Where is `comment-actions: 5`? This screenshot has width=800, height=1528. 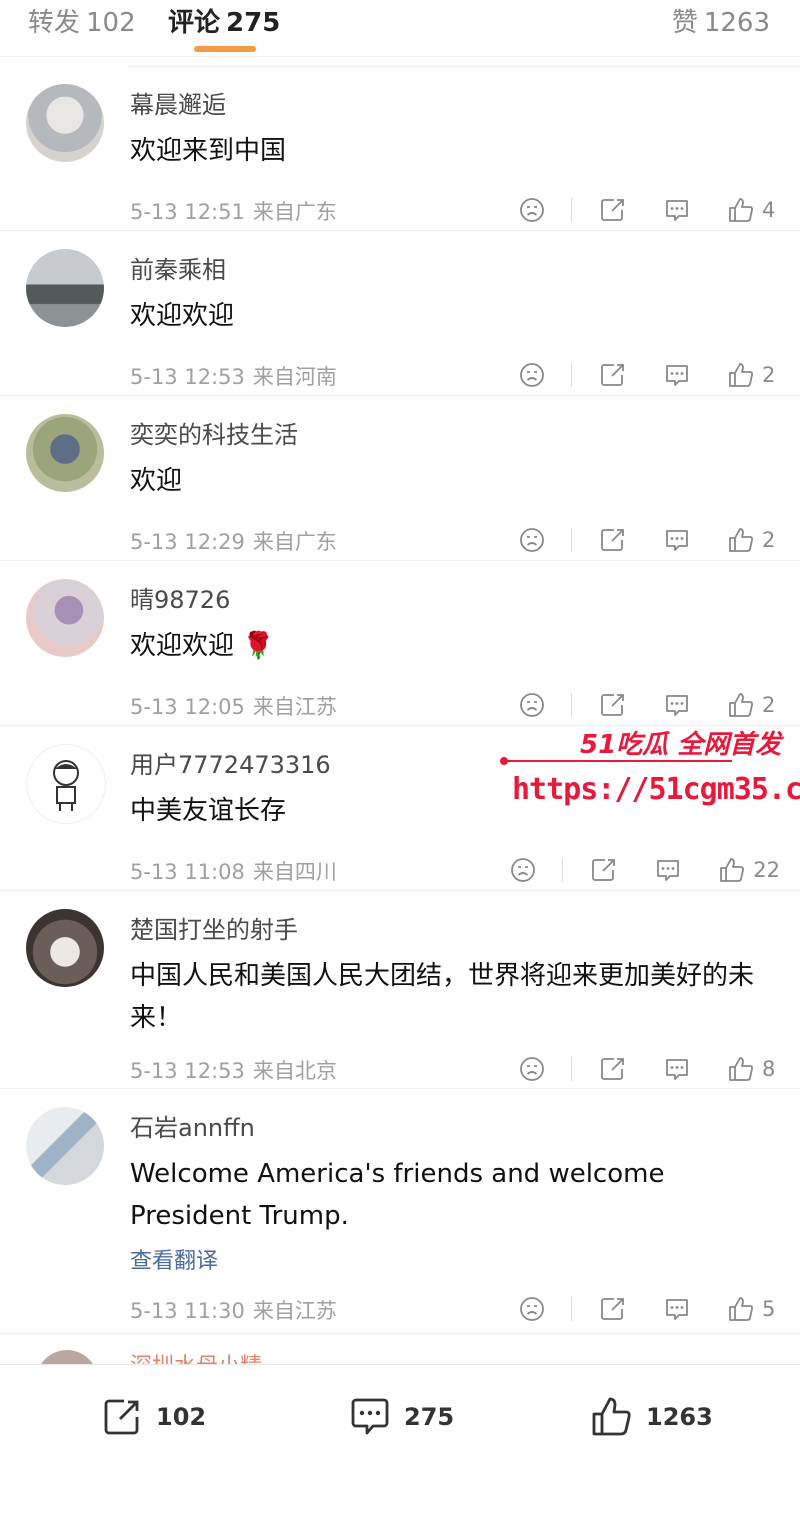 comment-actions: 5 is located at coordinates (648, 1309).